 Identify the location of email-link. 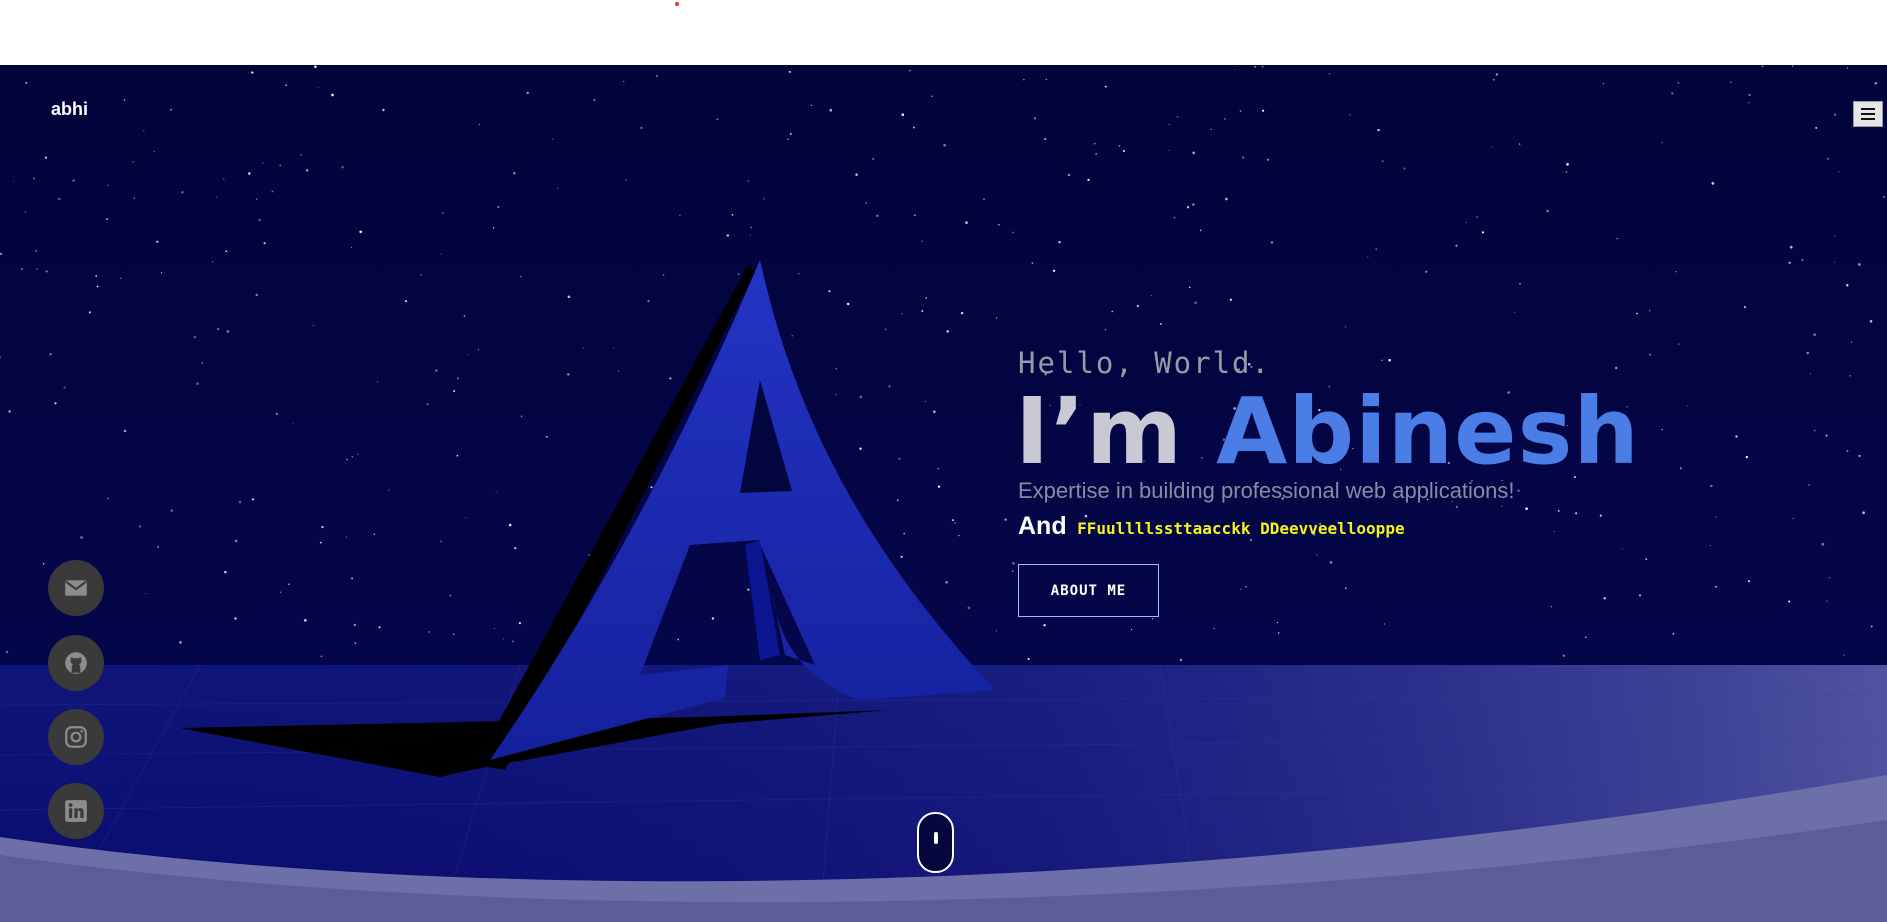
(76, 588).